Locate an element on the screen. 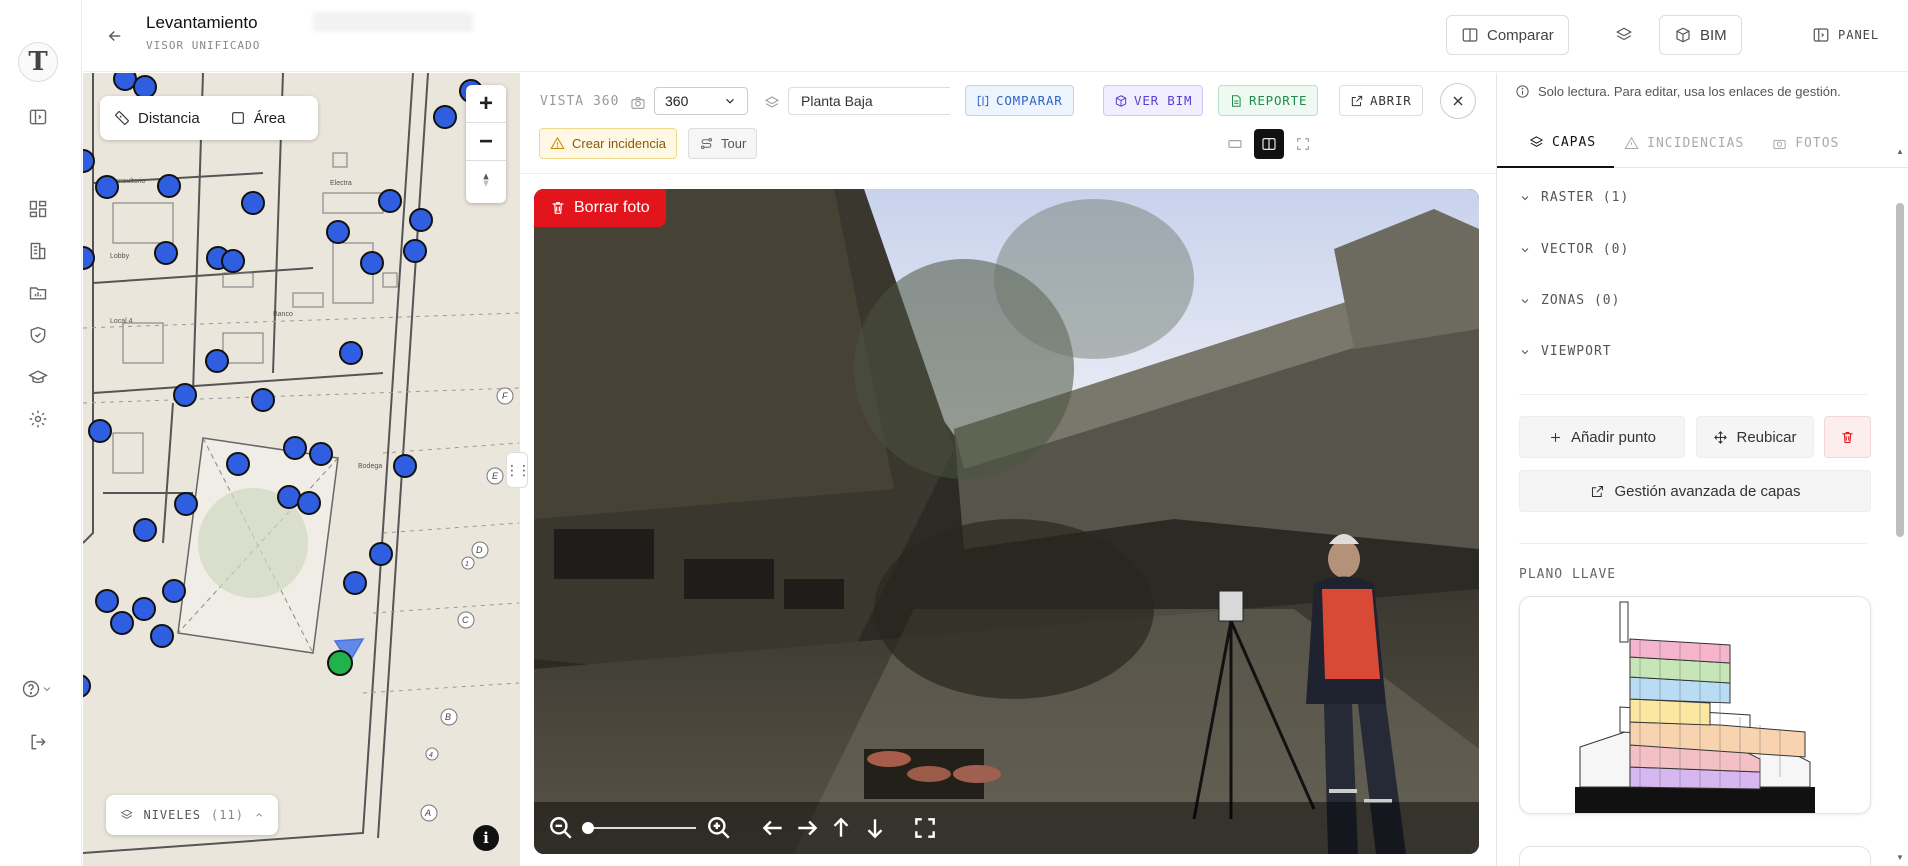  pano-zoom-out-button is located at coordinates (561, 828).